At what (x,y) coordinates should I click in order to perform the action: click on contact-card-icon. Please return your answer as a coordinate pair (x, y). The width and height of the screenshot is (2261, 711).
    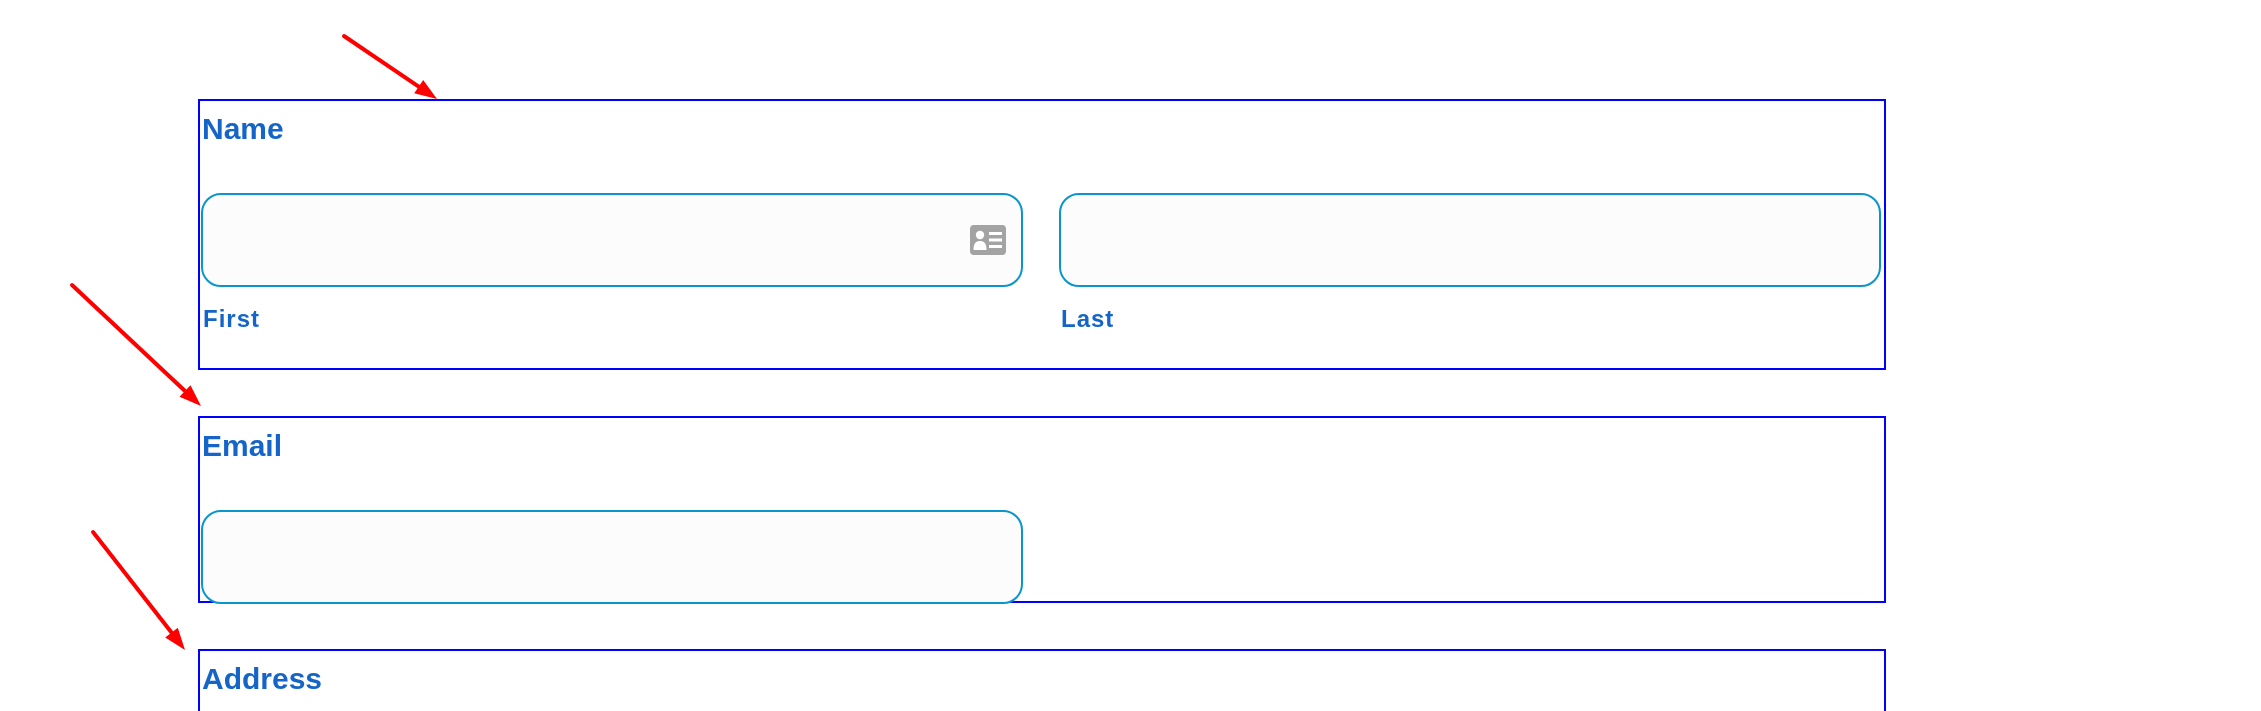
    Looking at the image, I should click on (988, 240).